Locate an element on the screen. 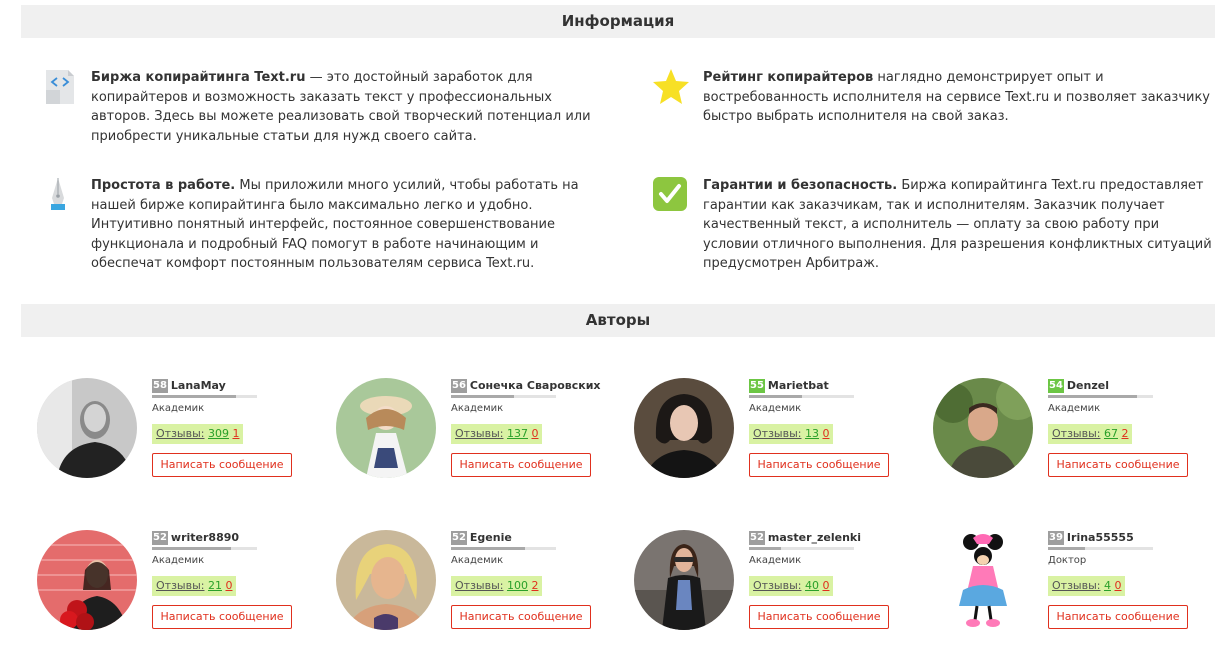 The width and height of the screenshot is (1220, 655). positive-reviews-link: 40 is located at coordinates (812, 585).